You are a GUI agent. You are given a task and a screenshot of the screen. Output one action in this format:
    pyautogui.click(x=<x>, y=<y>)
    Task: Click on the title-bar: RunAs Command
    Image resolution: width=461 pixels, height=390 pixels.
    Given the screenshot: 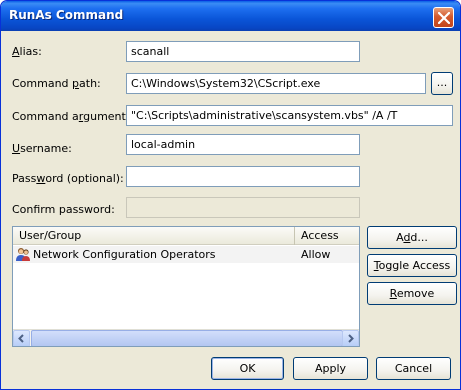 What is the action you would take?
    pyautogui.click(x=230, y=16)
    